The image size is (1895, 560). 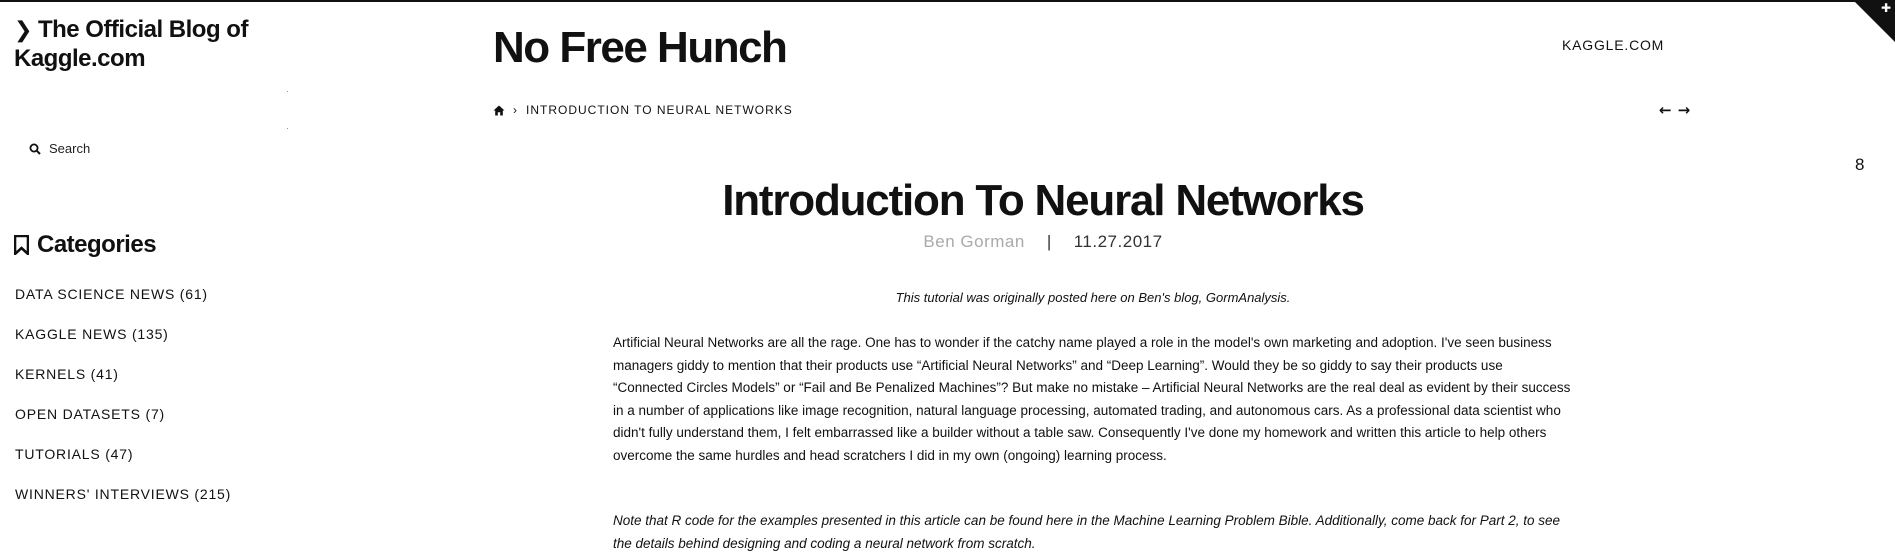 I want to click on site-name-link: No Free Hunch, so click(x=640, y=48).